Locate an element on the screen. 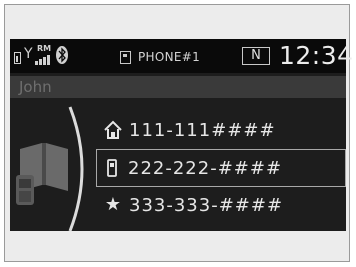 Image resolution: width=356 pixels, height=267 pixels. home-icon is located at coordinates (113, 129).